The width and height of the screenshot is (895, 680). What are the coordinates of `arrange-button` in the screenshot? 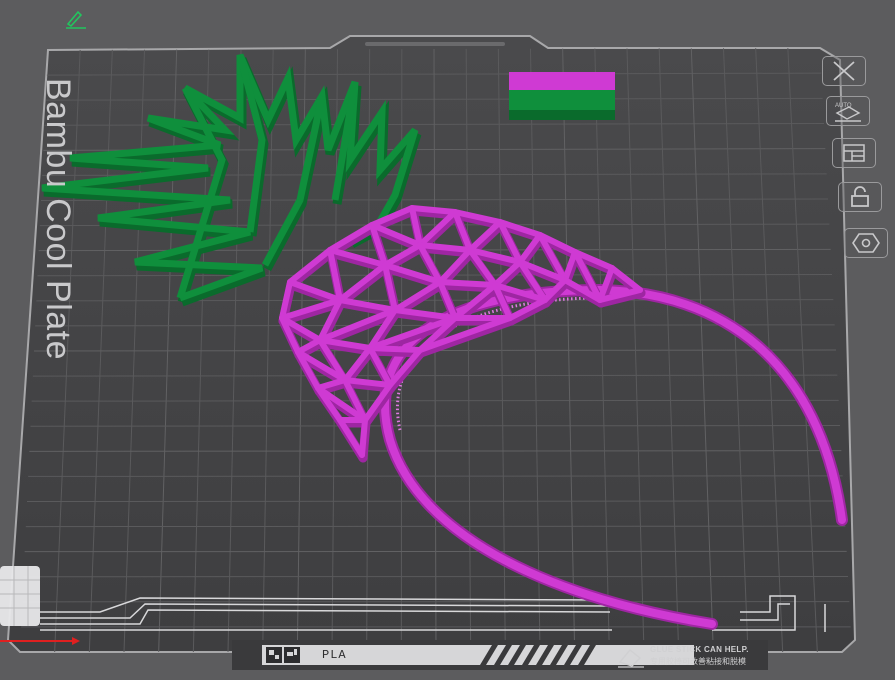 It's located at (854, 153).